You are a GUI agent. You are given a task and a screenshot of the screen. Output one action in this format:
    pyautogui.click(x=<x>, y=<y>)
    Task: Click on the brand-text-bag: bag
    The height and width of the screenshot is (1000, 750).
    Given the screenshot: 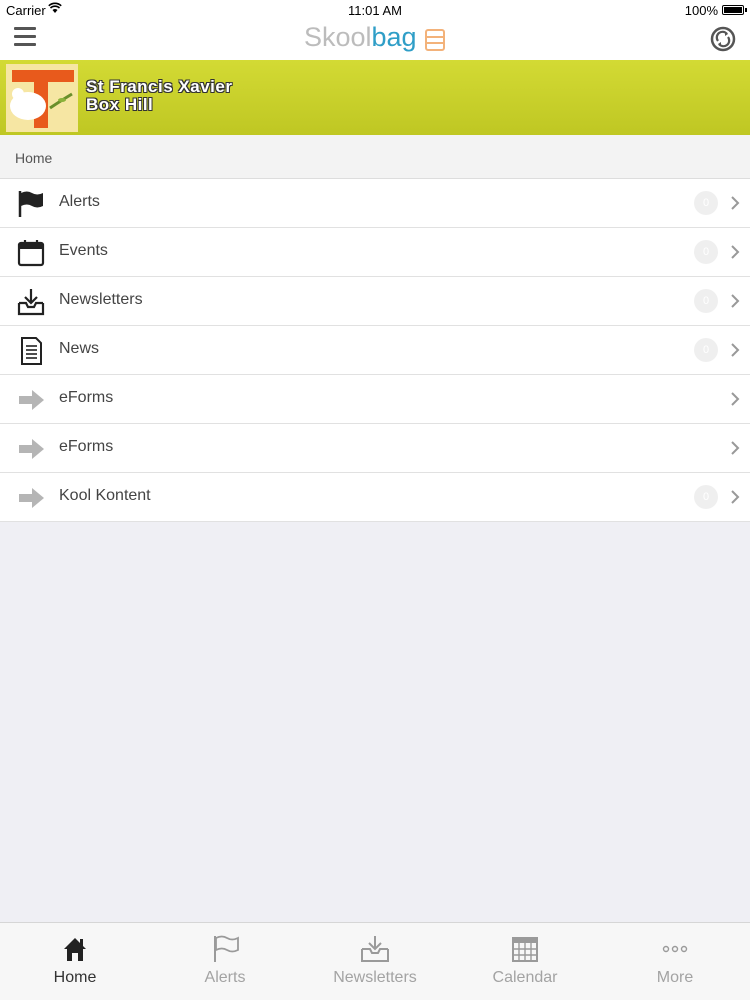 What is the action you would take?
    pyautogui.click(x=394, y=37)
    